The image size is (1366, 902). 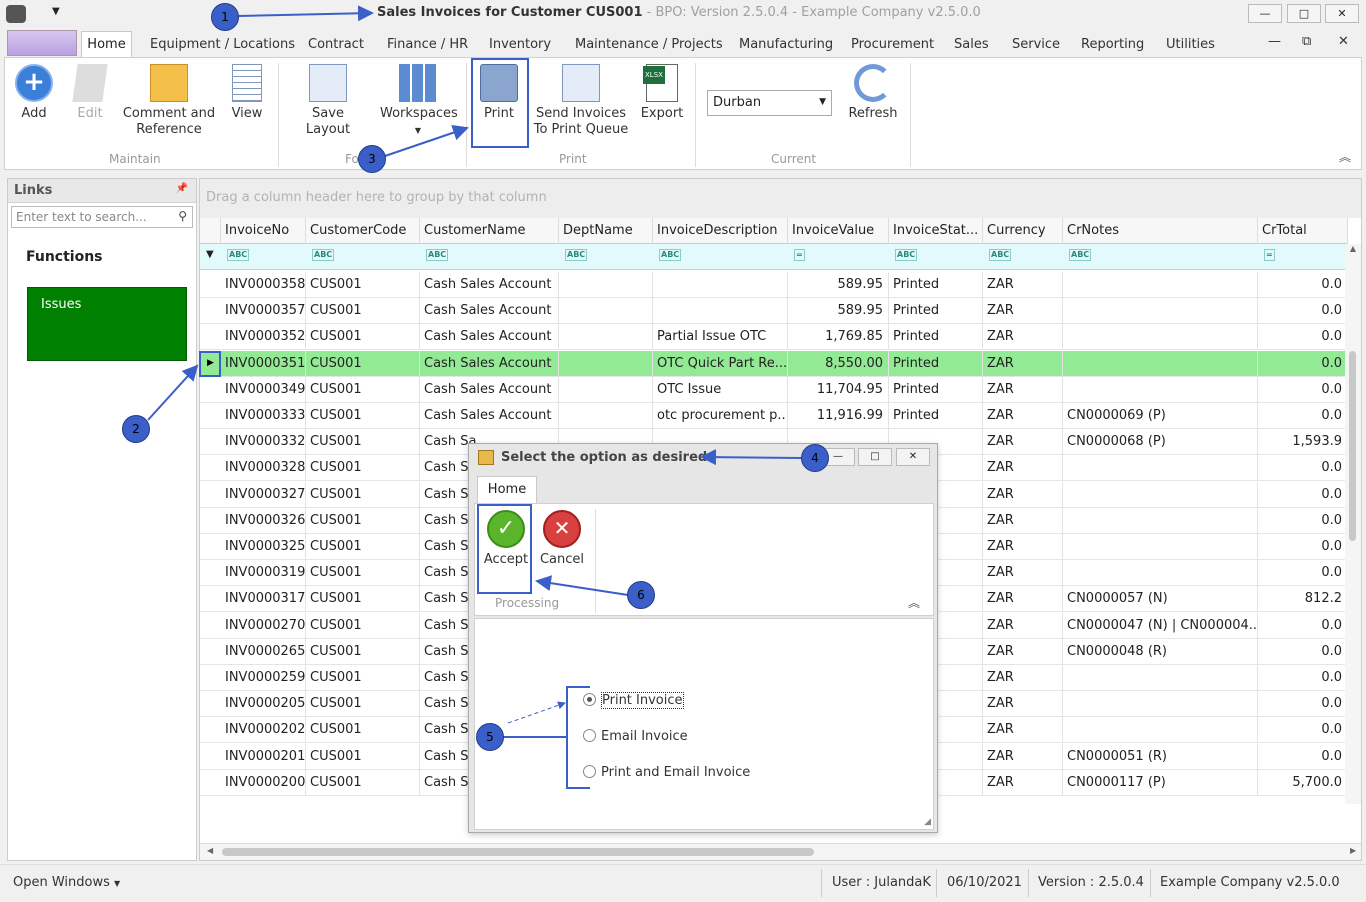 What do you see at coordinates (263, 468) in the screenshot?
I see `table-cell: INV0000328` at bounding box center [263, 468].